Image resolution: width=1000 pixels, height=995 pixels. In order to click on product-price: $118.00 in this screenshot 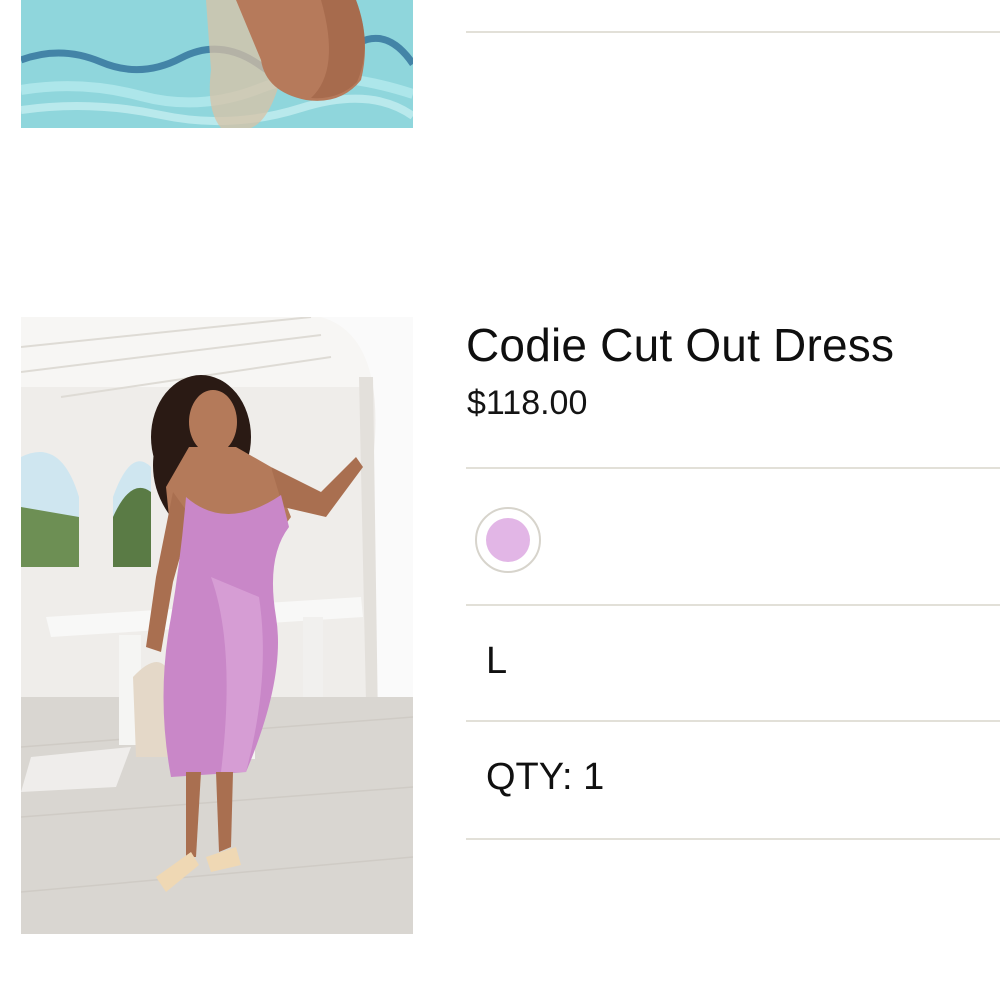, I will do `click(527, 403)`.